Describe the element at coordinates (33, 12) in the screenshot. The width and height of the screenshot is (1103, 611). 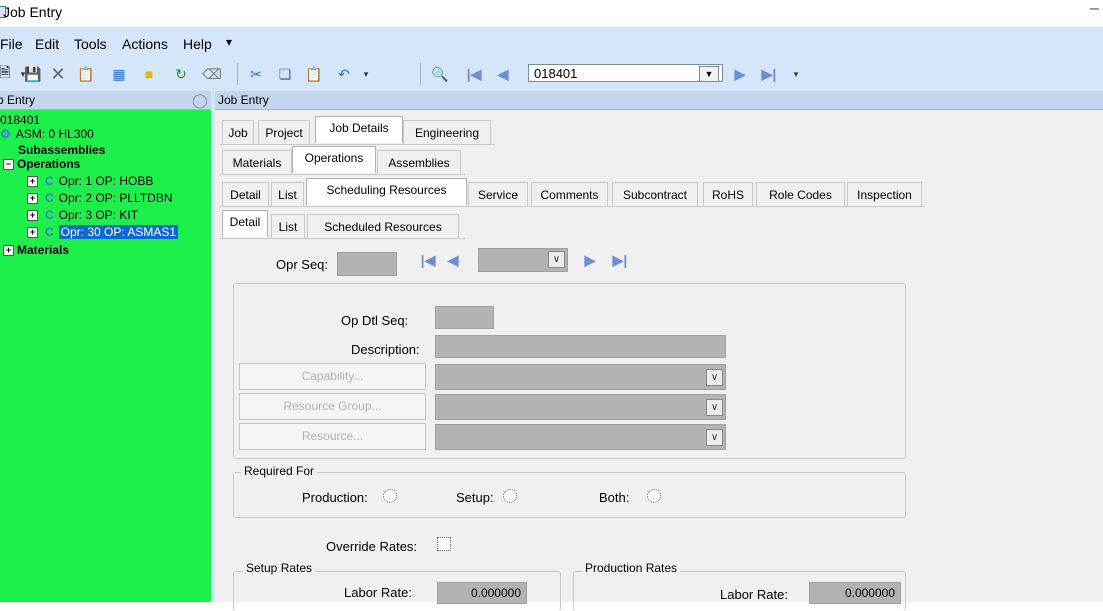
I see `window-title: Job Entry` at that location.